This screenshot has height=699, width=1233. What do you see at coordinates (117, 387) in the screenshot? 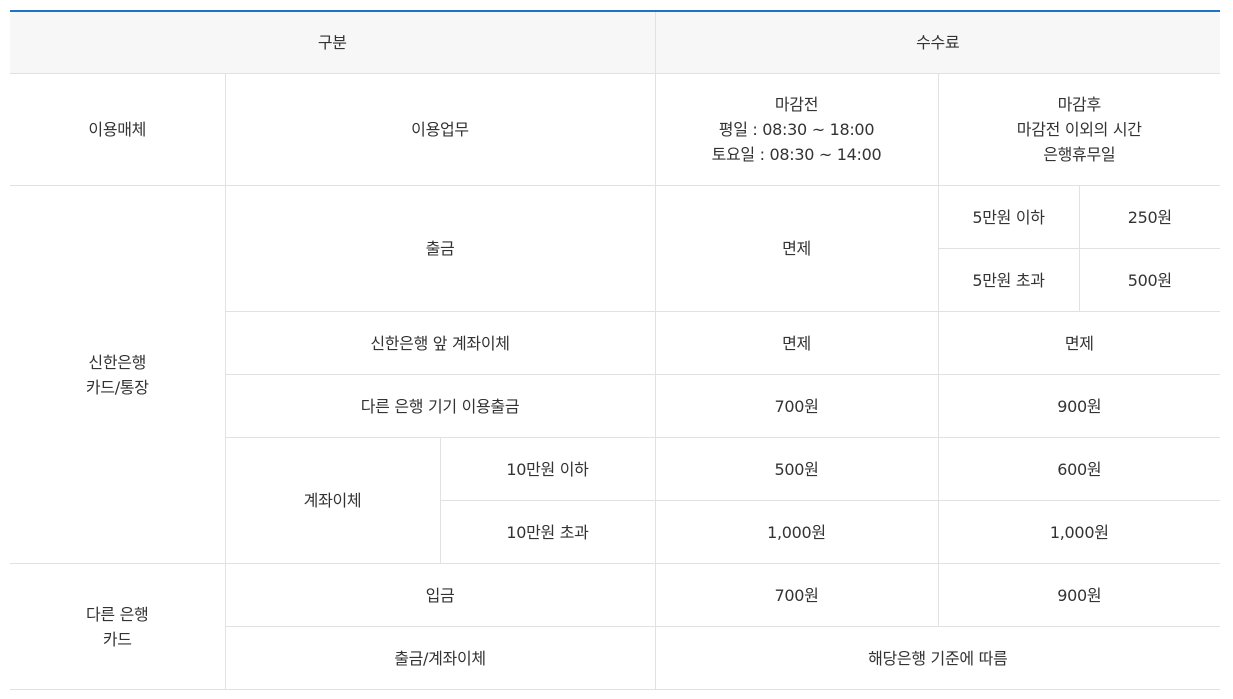
I see `media-shinhan-line2: 카드/통장` at bounding box center [117, 387].